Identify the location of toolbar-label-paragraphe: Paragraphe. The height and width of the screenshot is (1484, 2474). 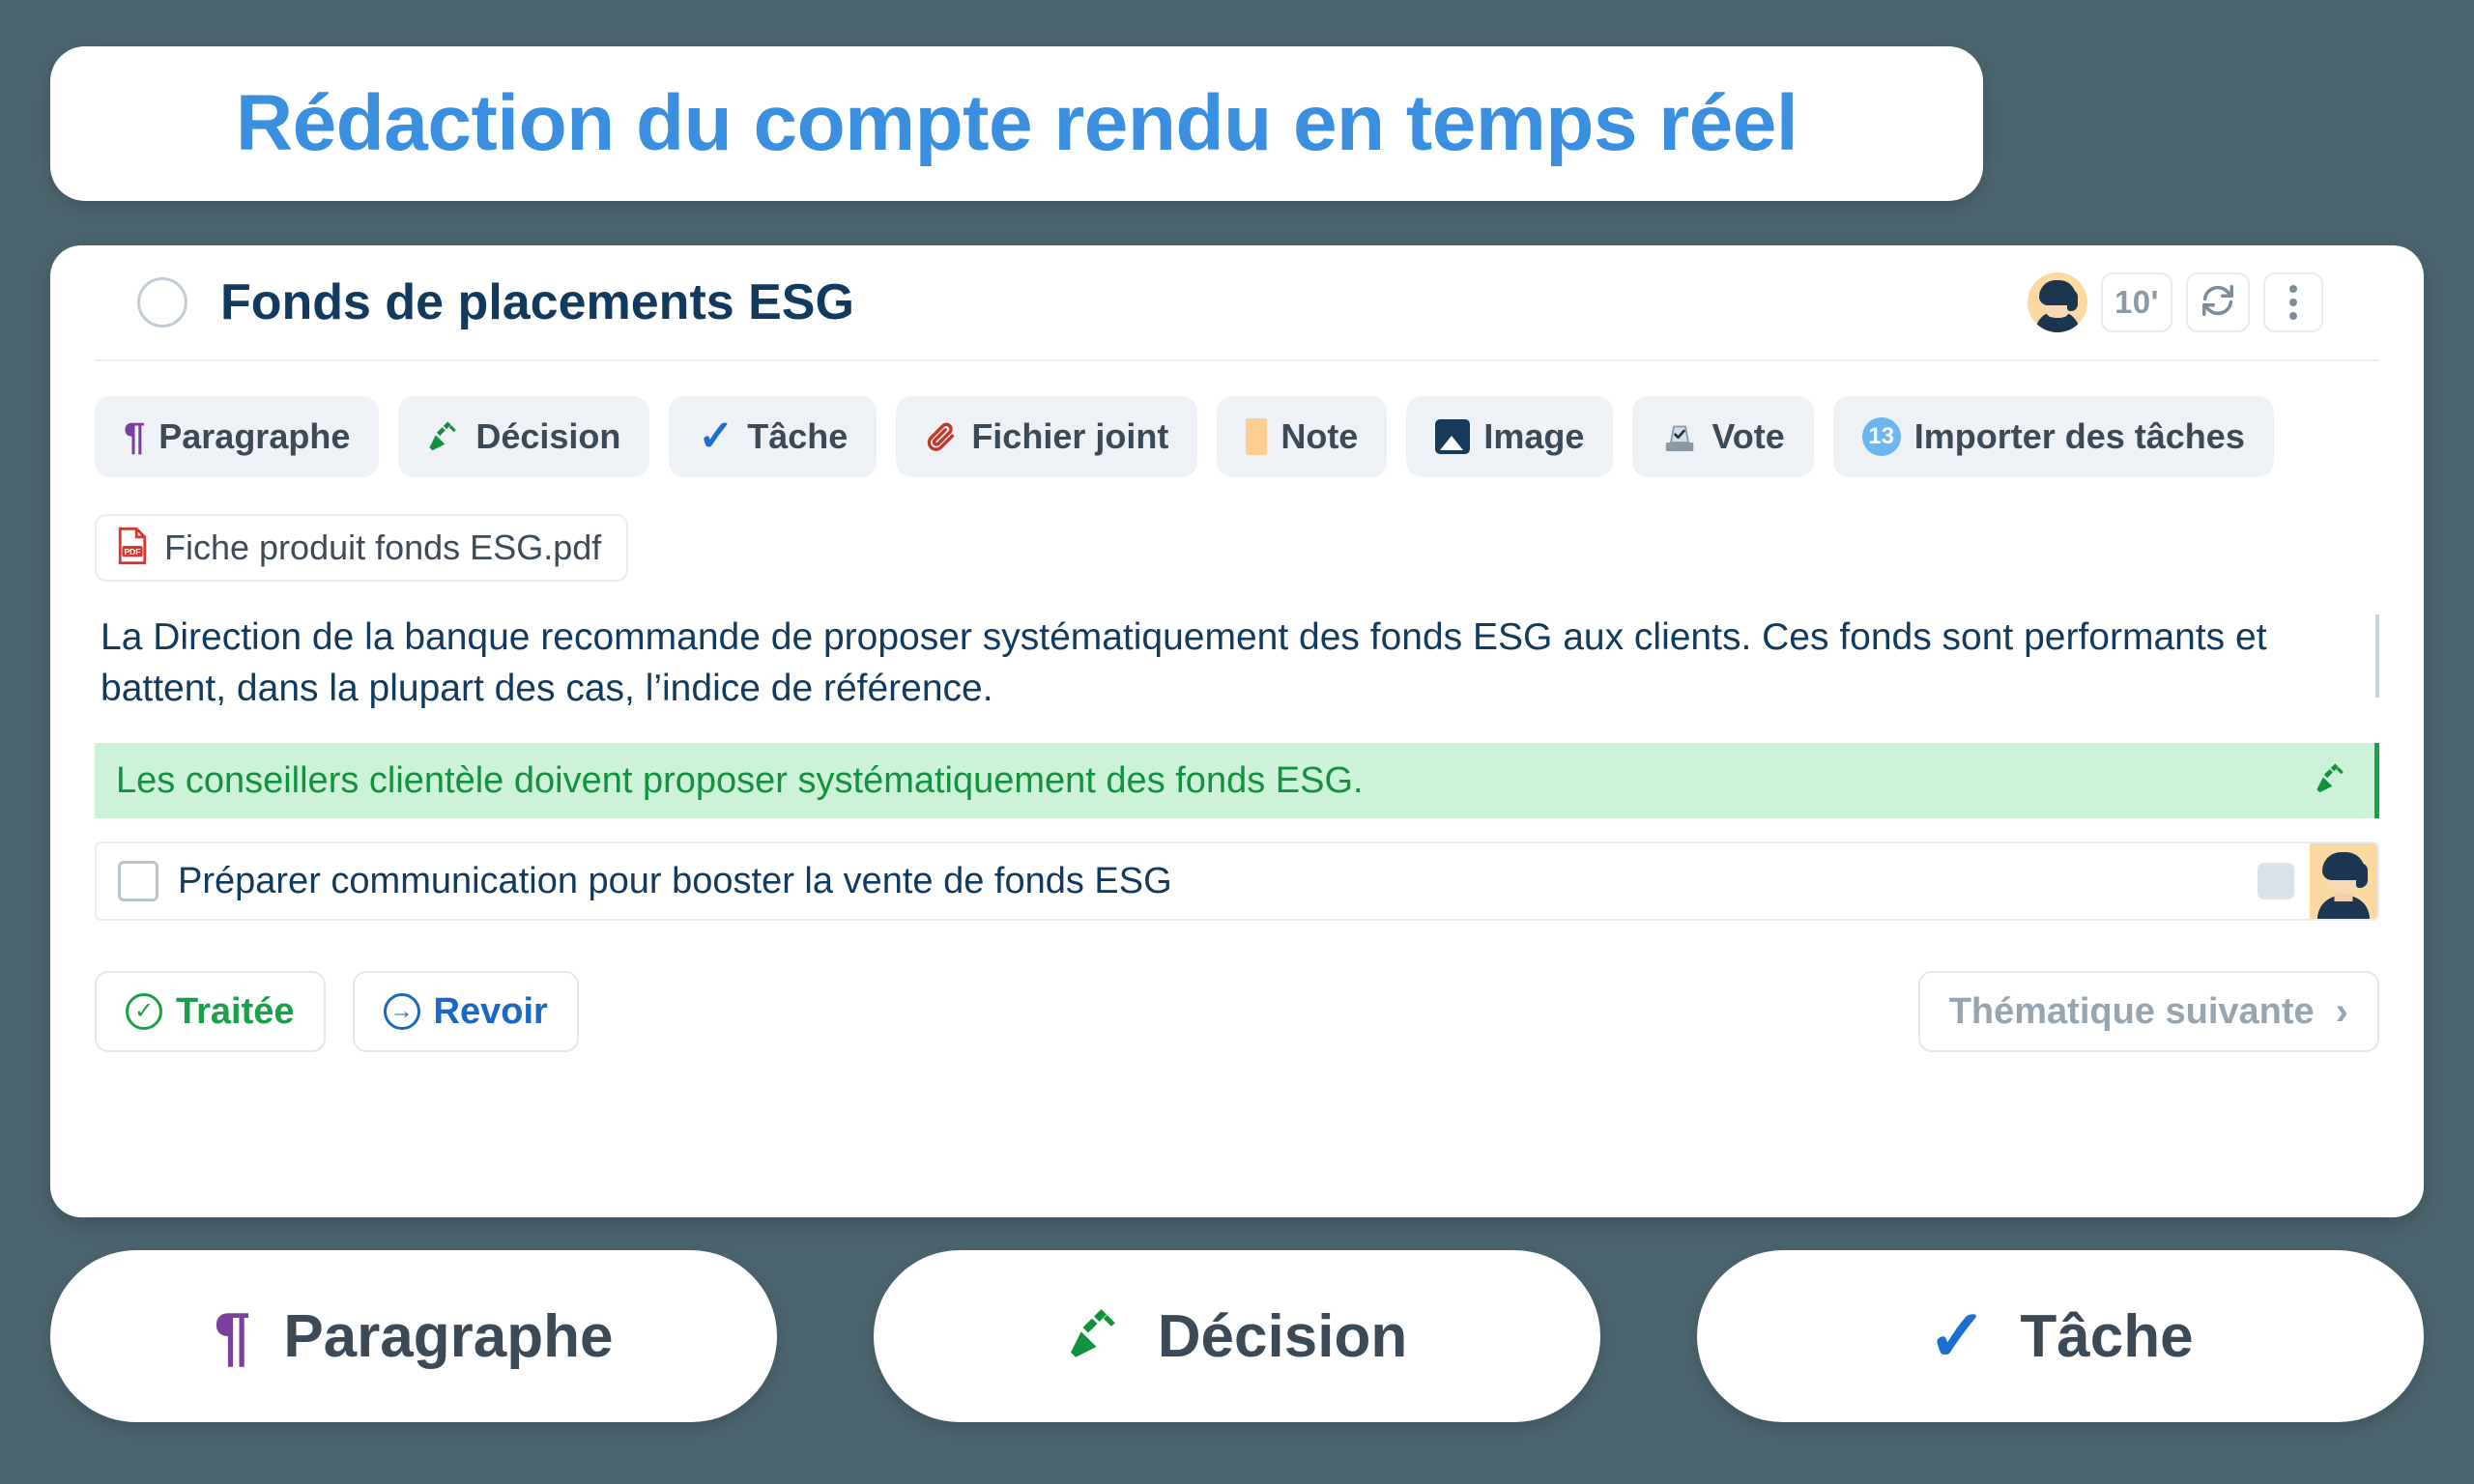
(255, 436).